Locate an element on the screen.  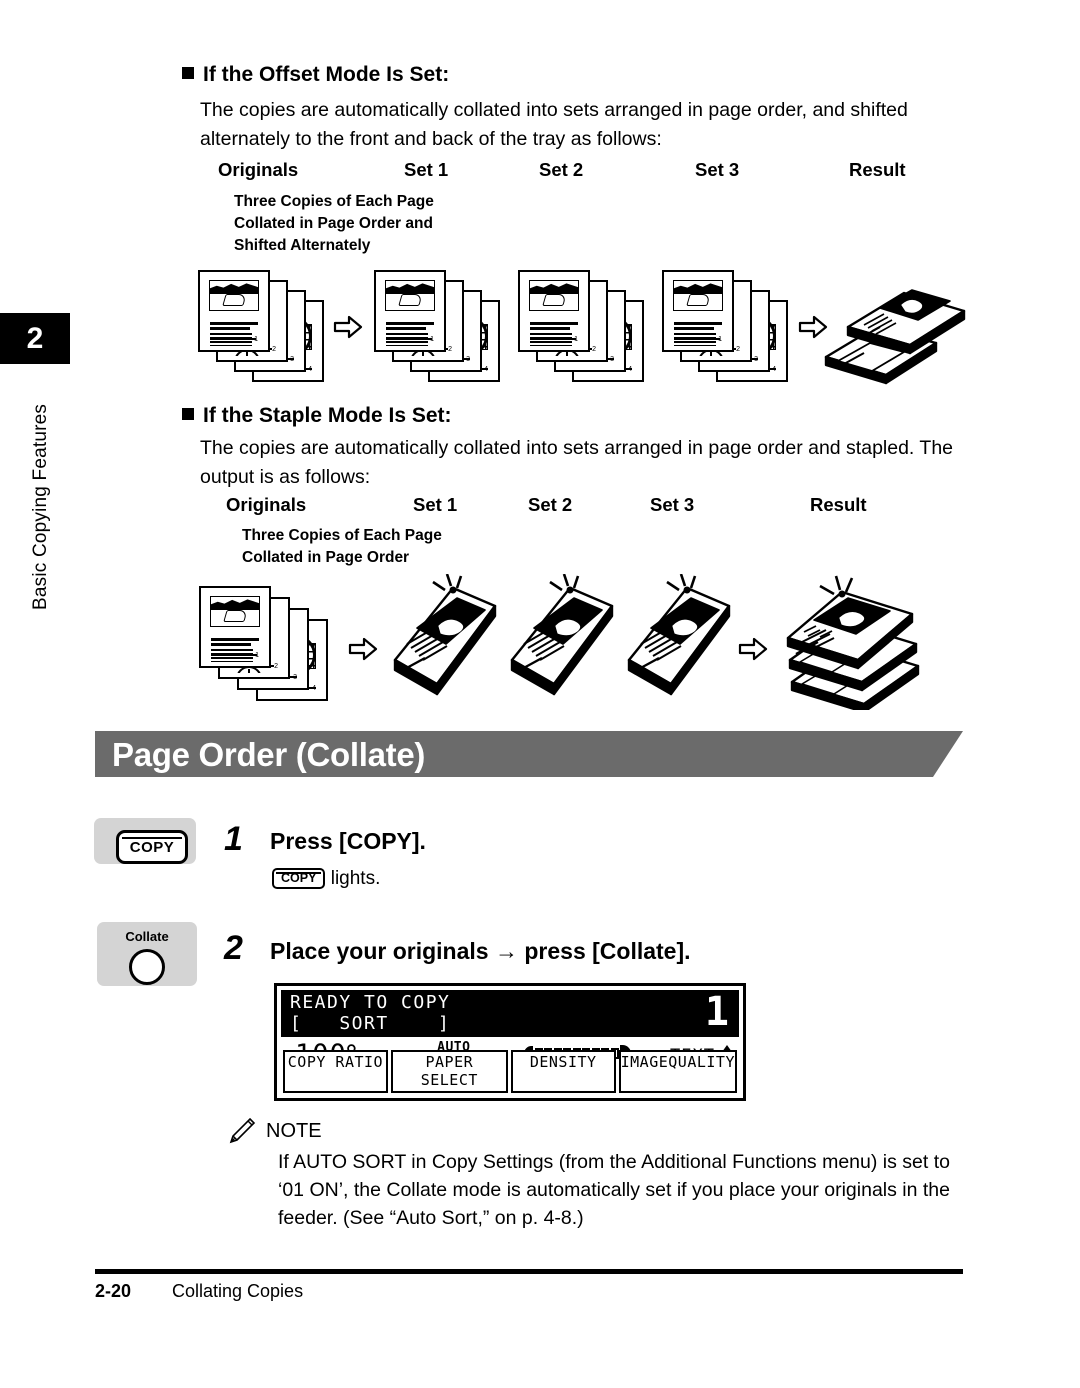
col-head-set3-staple: Set 3 is located at coordinates (672, 504).